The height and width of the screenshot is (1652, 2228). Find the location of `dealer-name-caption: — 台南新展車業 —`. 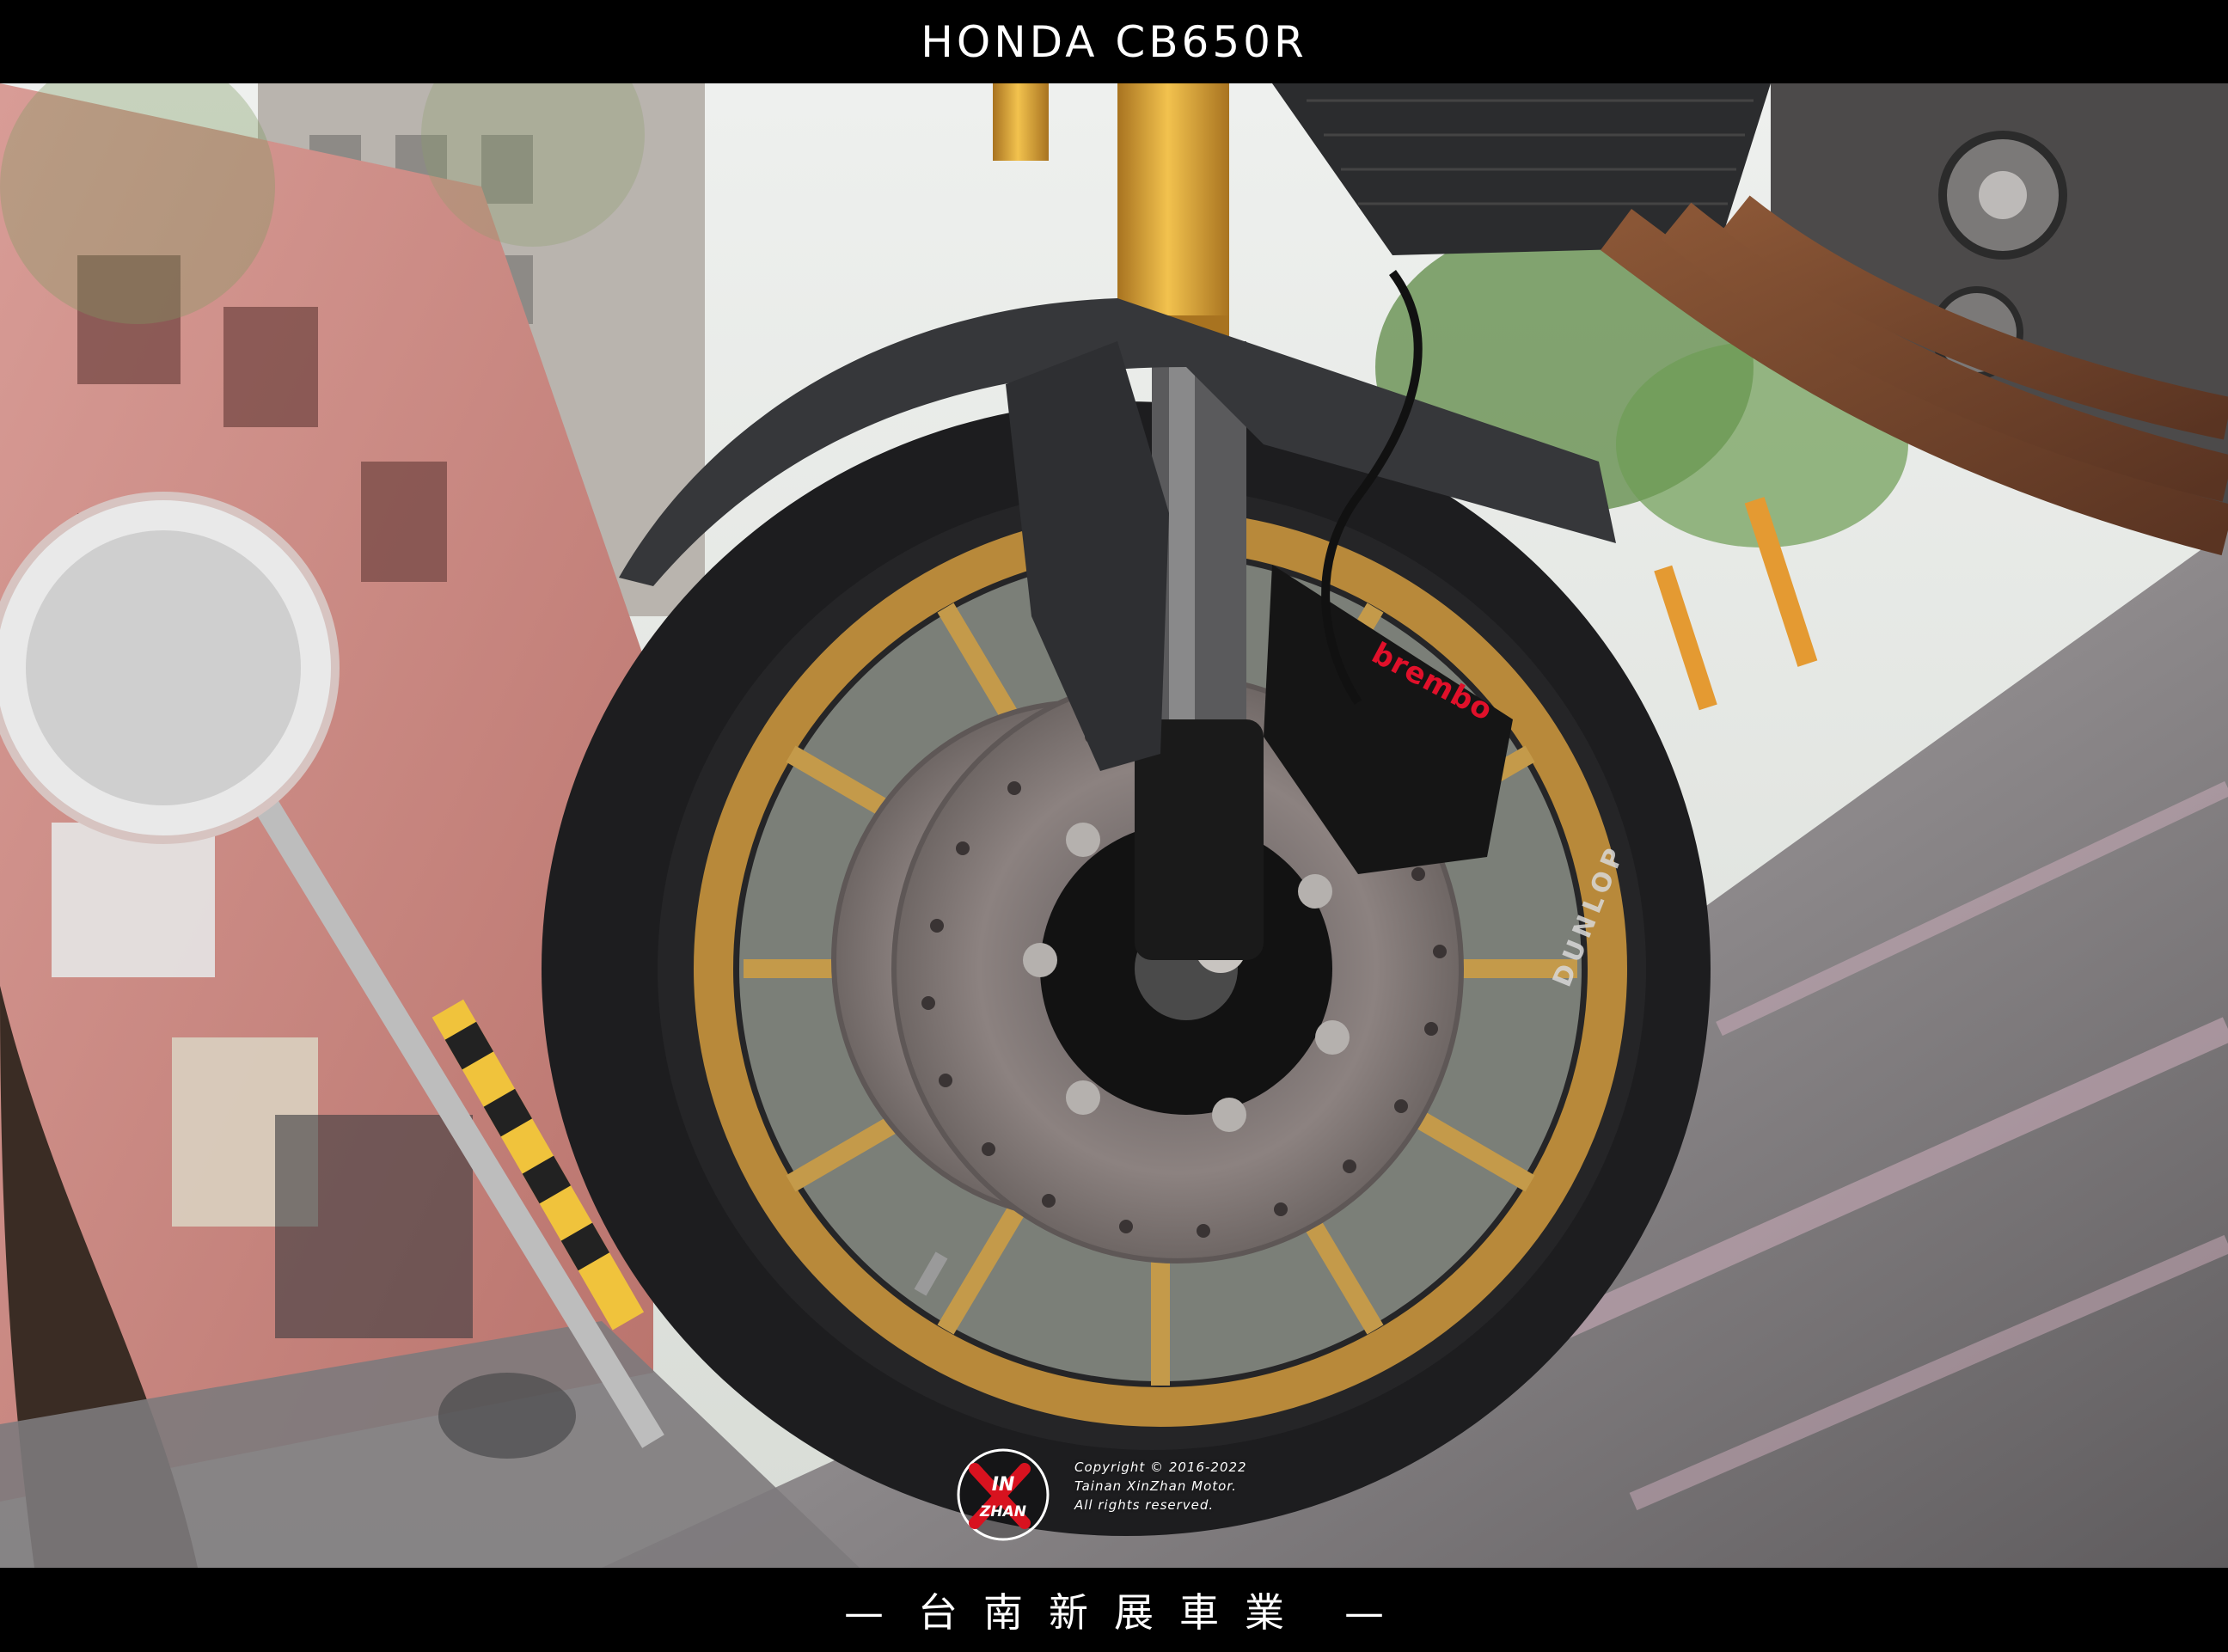

dealer-name-caption: — 台南新展車業 — is located at coordinates (1114, 1610).